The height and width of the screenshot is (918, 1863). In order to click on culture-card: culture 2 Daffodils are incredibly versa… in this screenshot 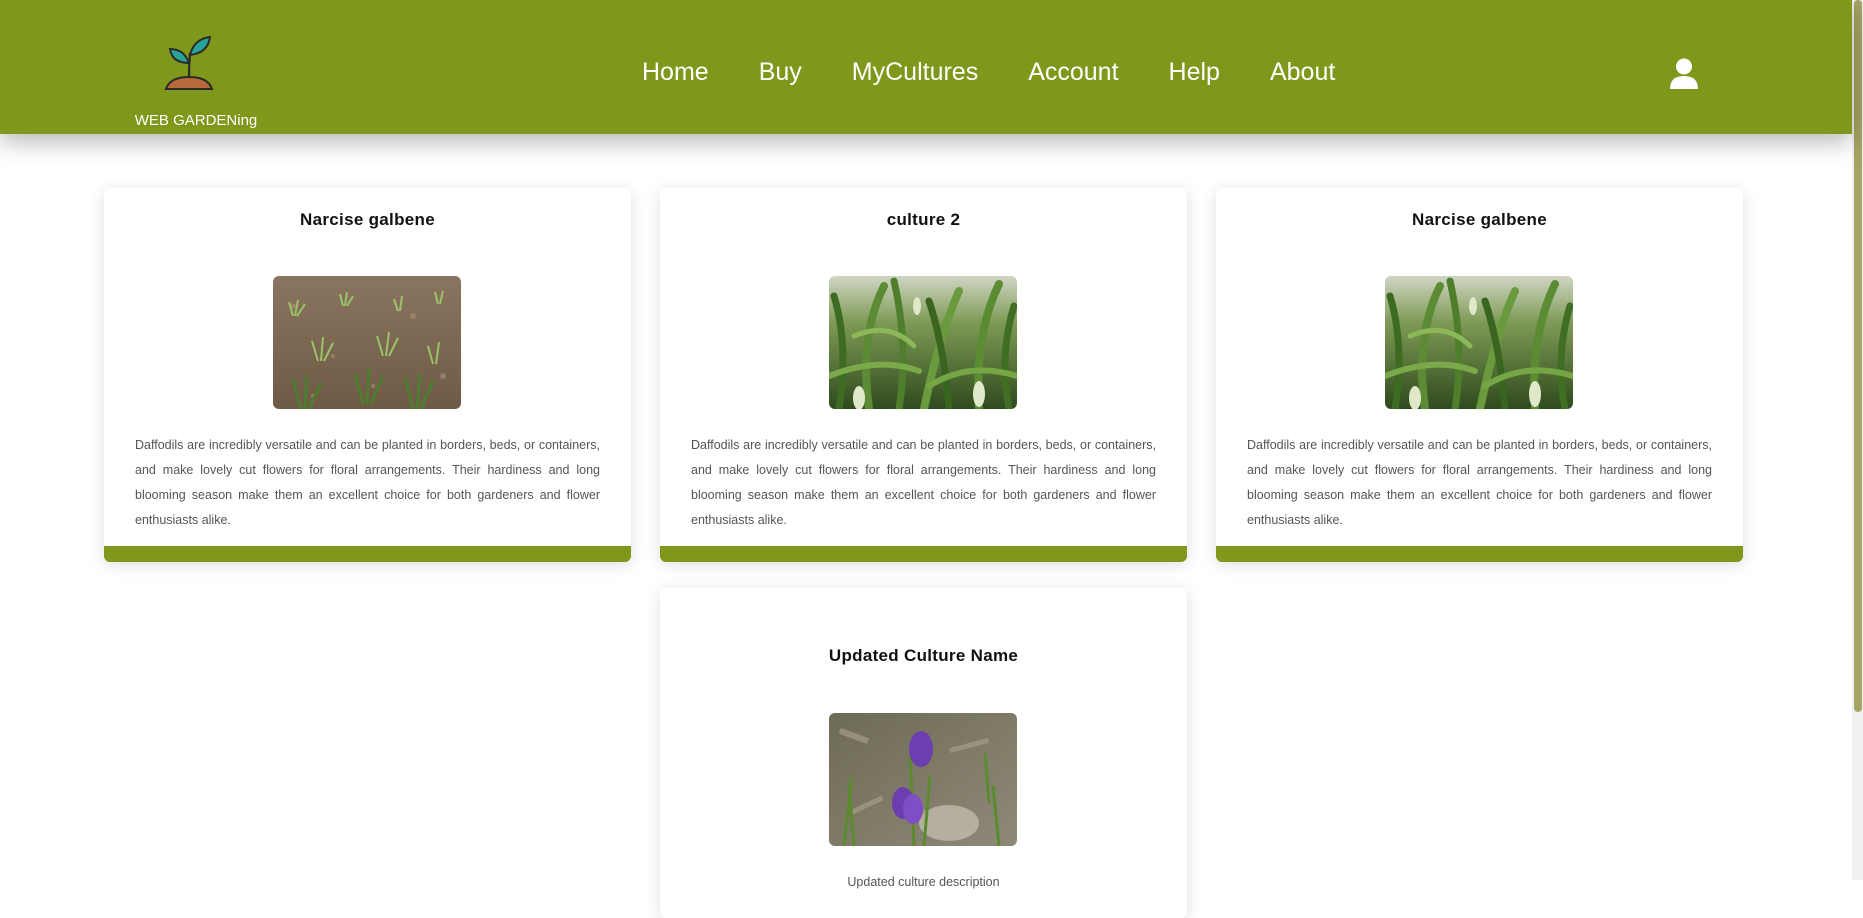, I will do `click(923, 375)`.